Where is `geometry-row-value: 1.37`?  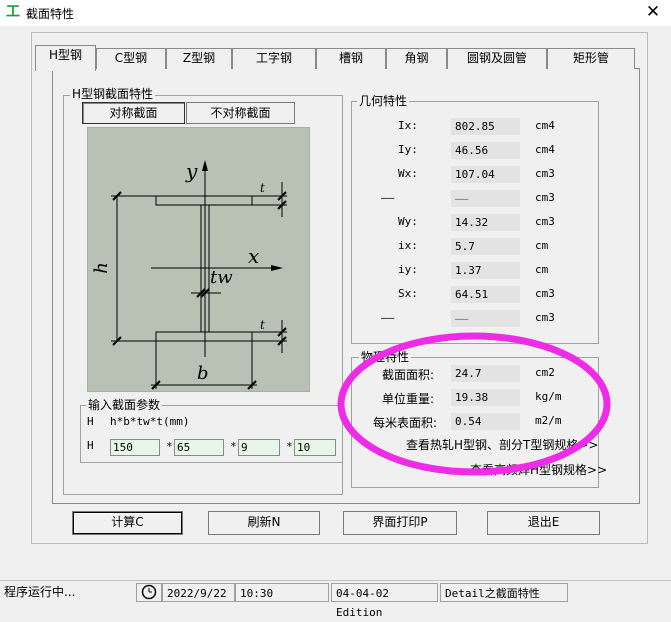 geometry-row-value: 1.37 is located at coordinates (485, 270).